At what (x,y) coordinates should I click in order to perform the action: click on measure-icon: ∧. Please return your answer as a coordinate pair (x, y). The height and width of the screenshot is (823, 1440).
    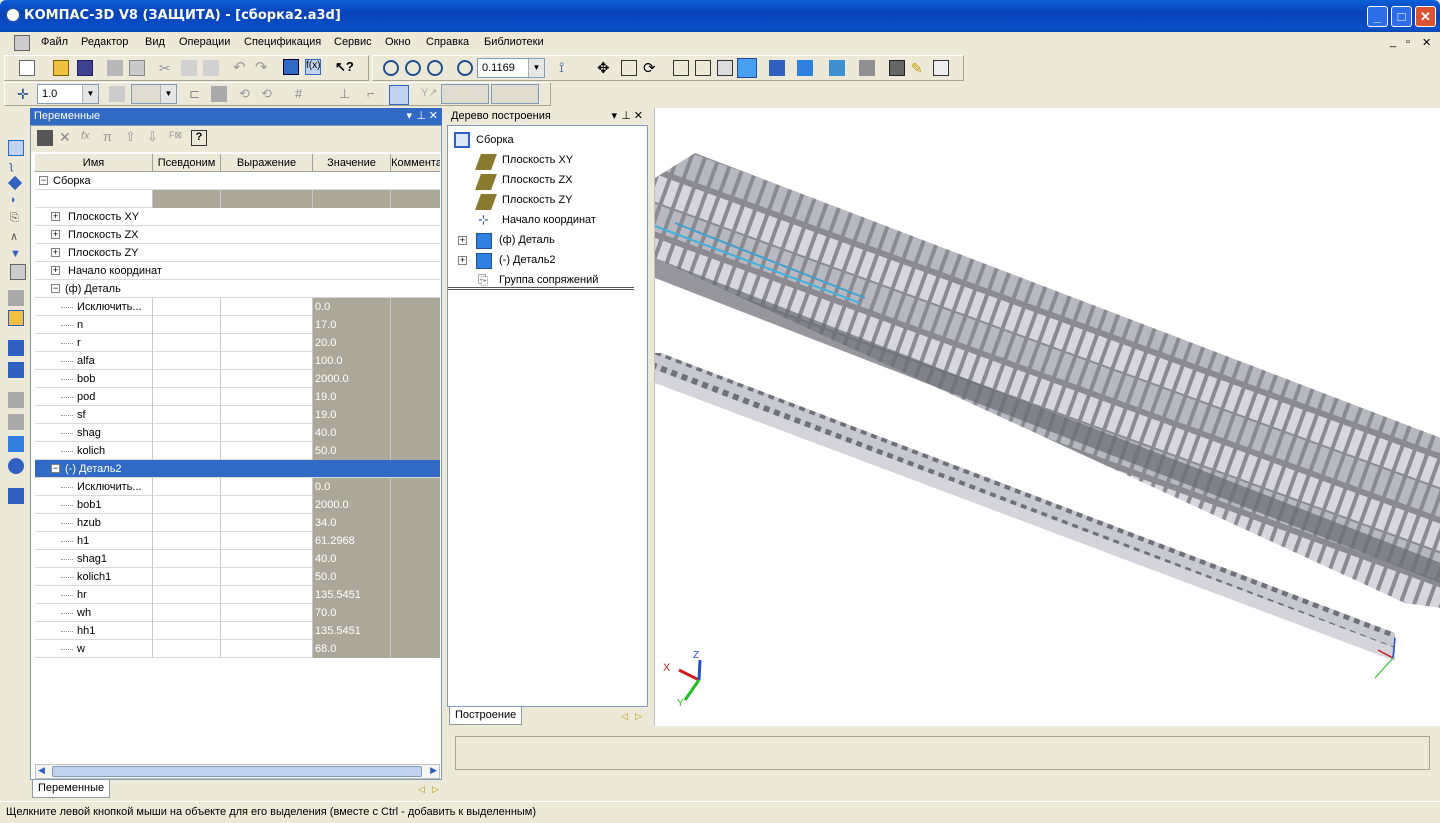
    Looking at the image, I should click on (18, 238).